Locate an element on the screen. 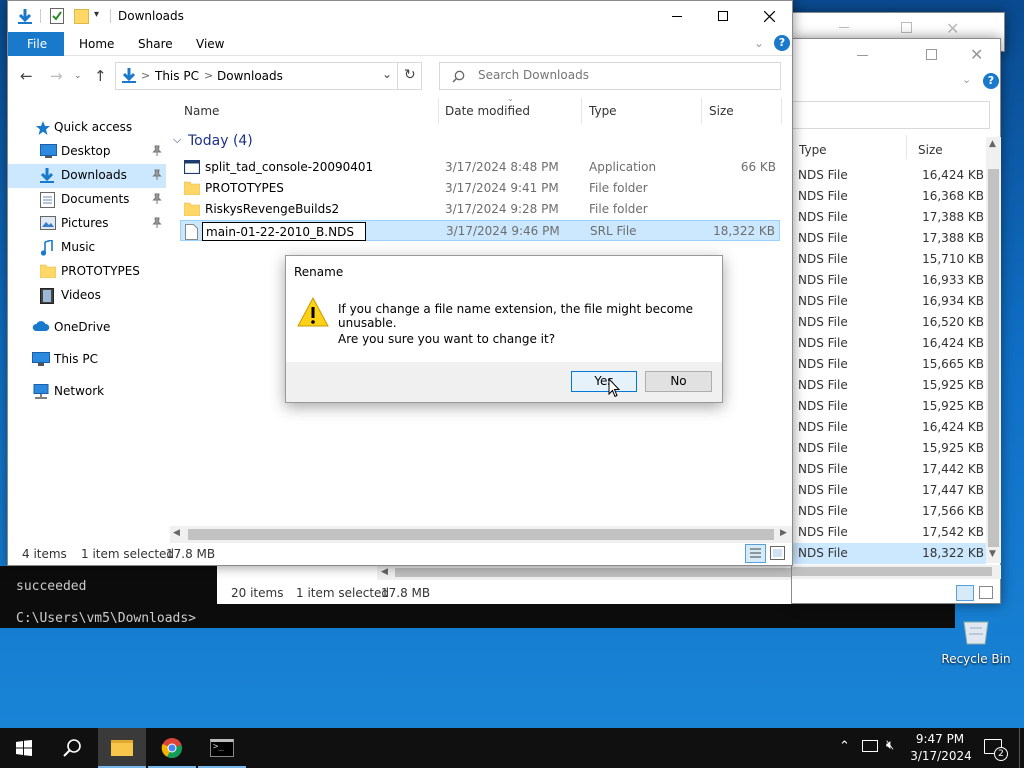 The width and height of the screenshot is (1024, 768). sidebar-item-documents: Documents is located at coordinates (87, 200).